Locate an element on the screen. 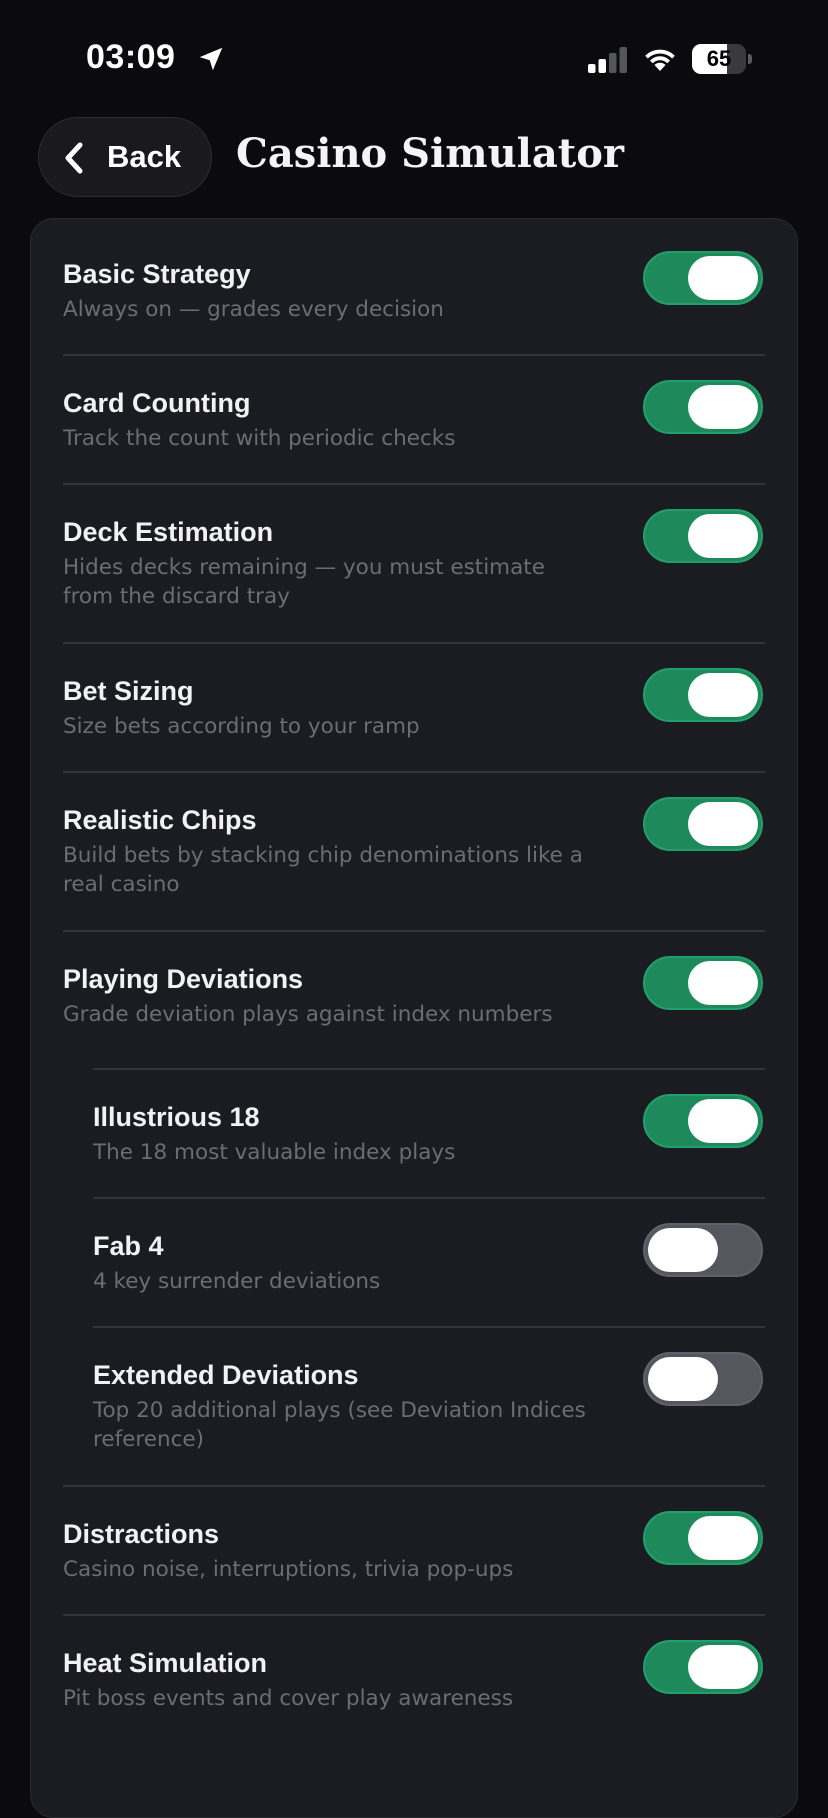  setting-description: 4 key surrender deviations is located at coordinates (236, 1281).